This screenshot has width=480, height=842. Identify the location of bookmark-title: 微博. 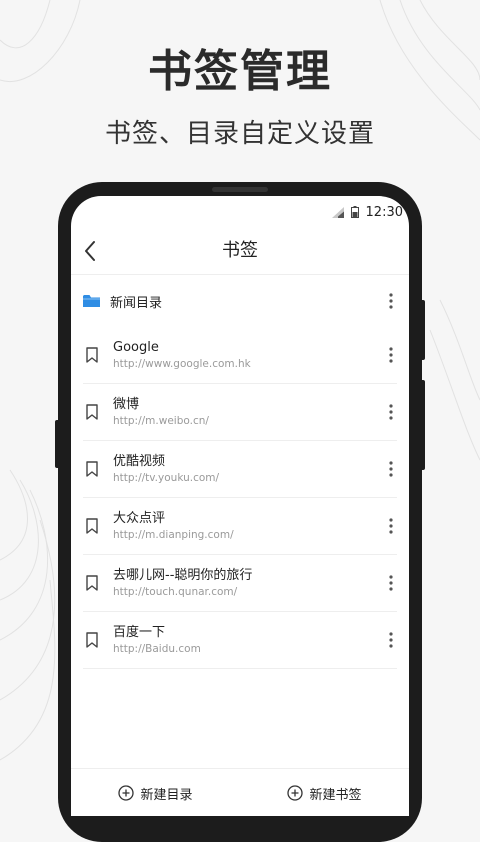
(126, 404).